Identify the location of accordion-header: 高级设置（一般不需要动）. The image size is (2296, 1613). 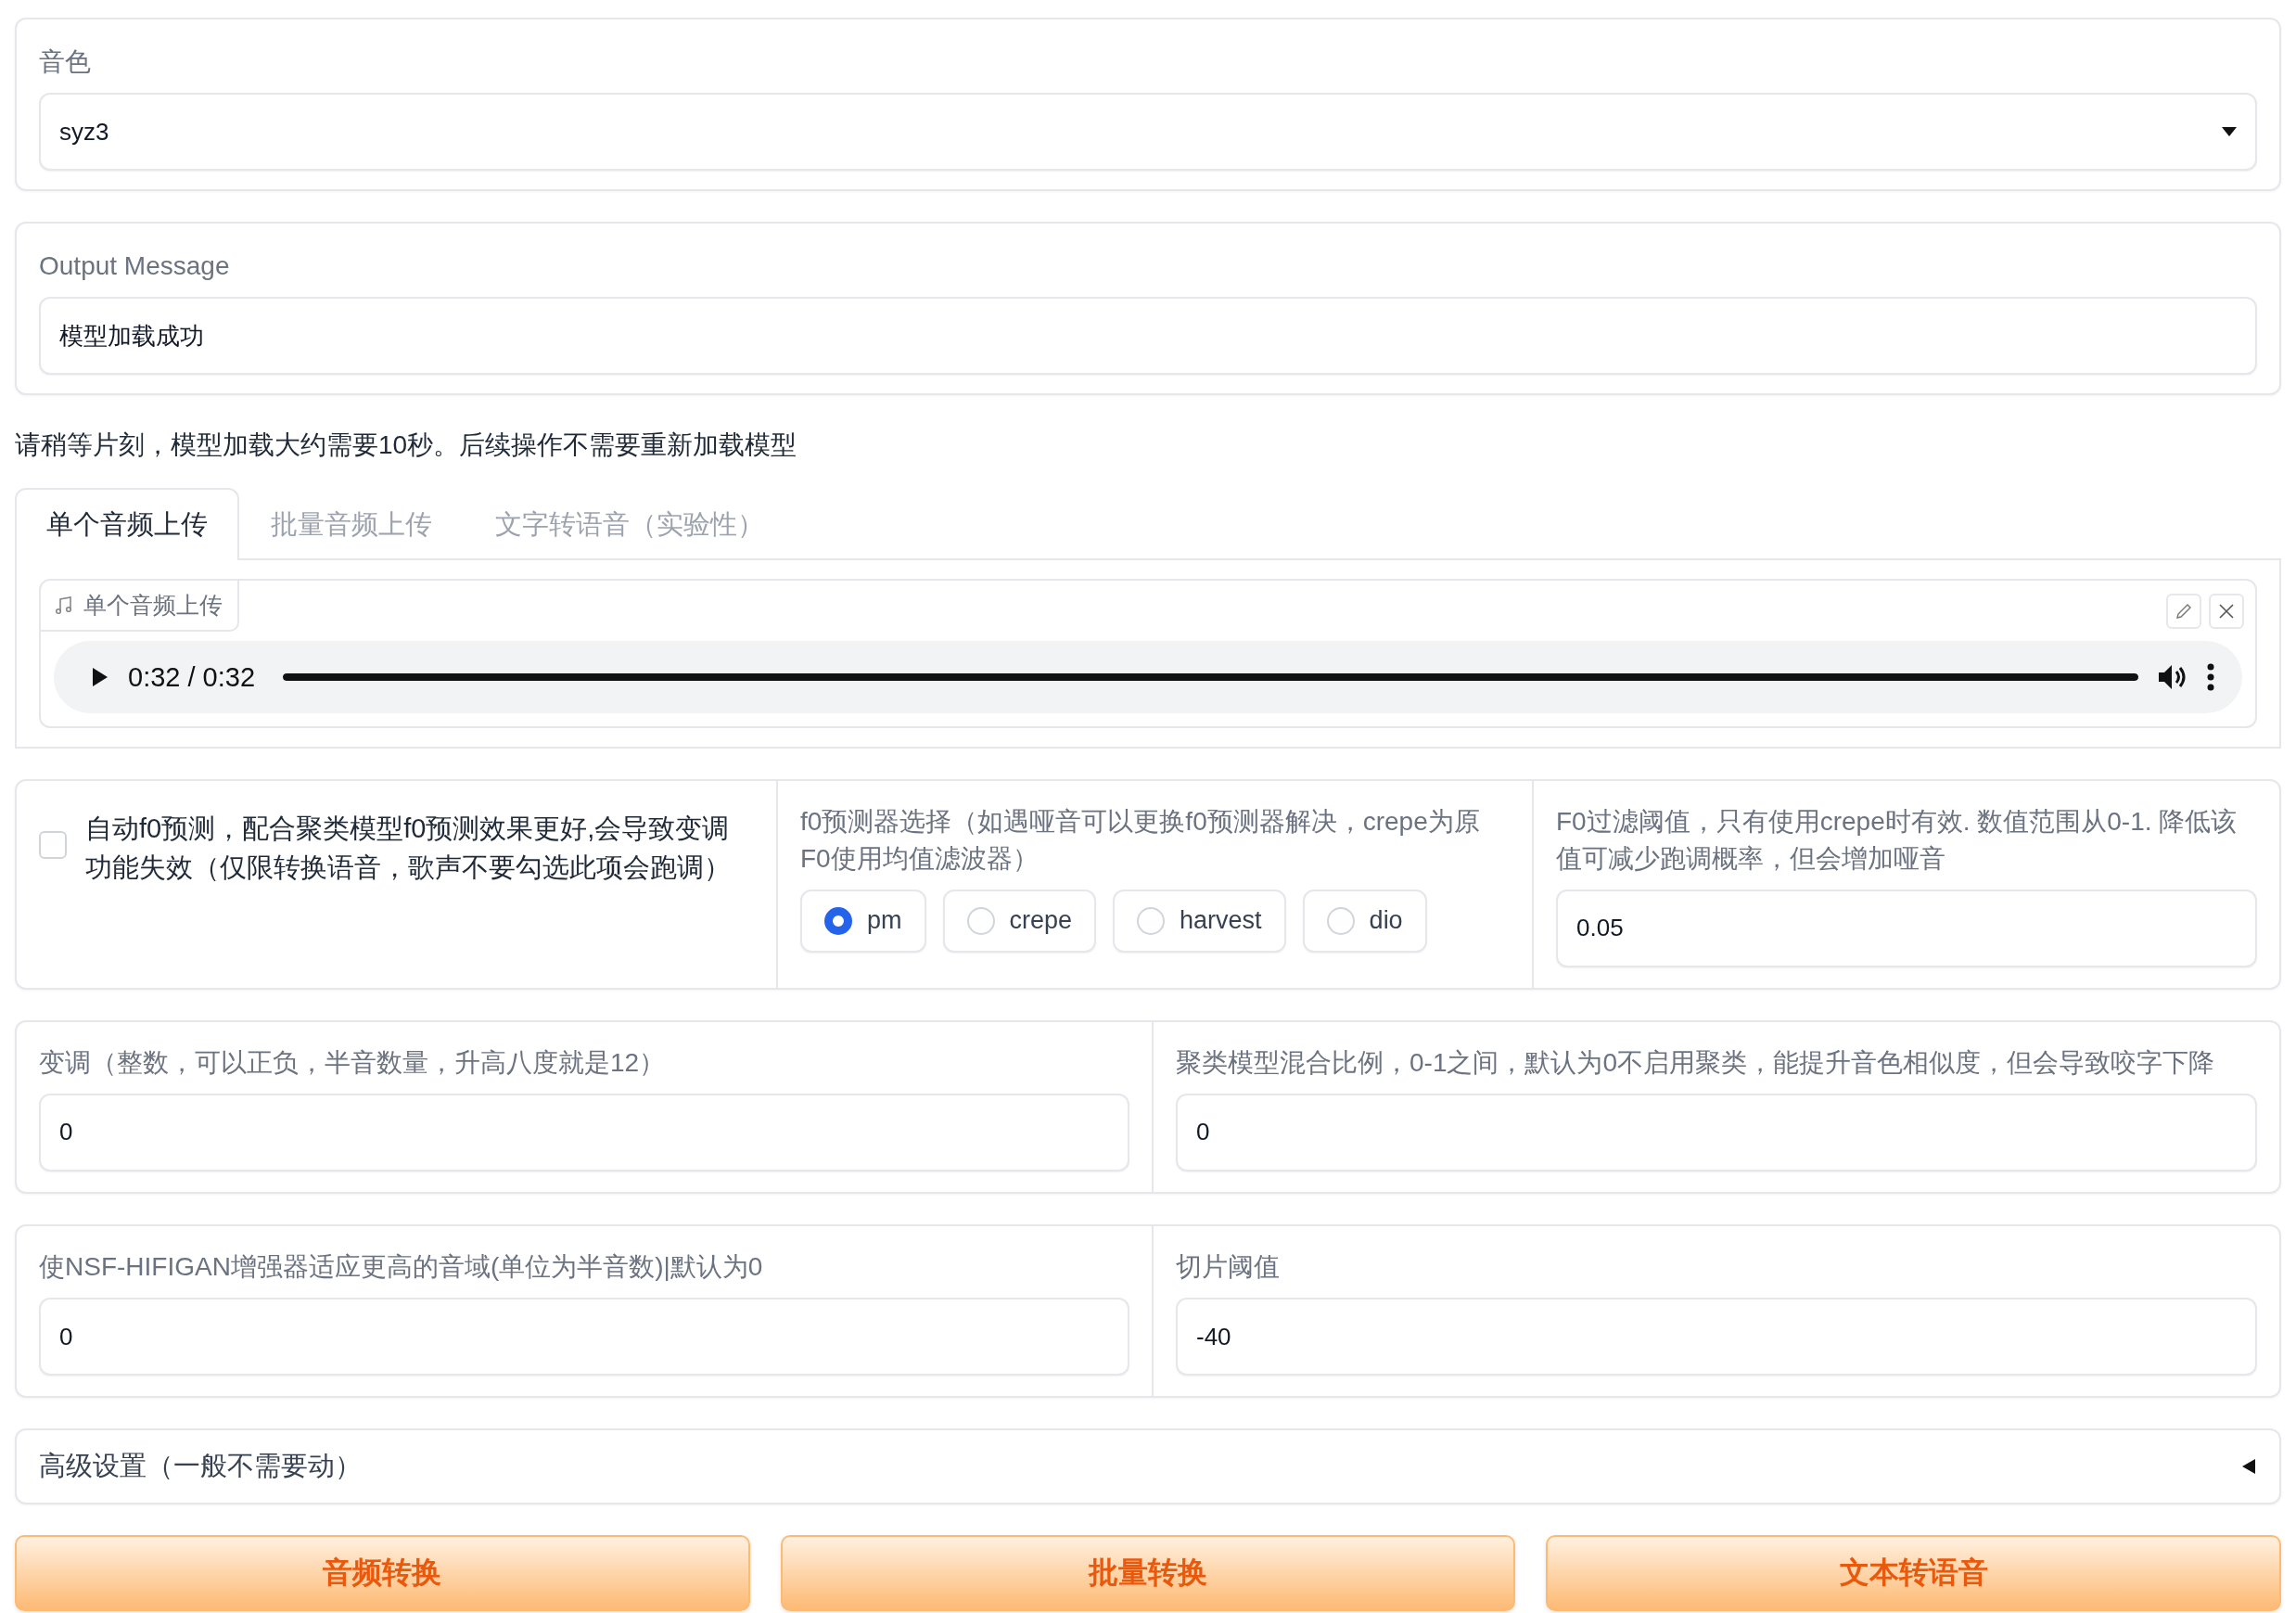
(1148, 1466).